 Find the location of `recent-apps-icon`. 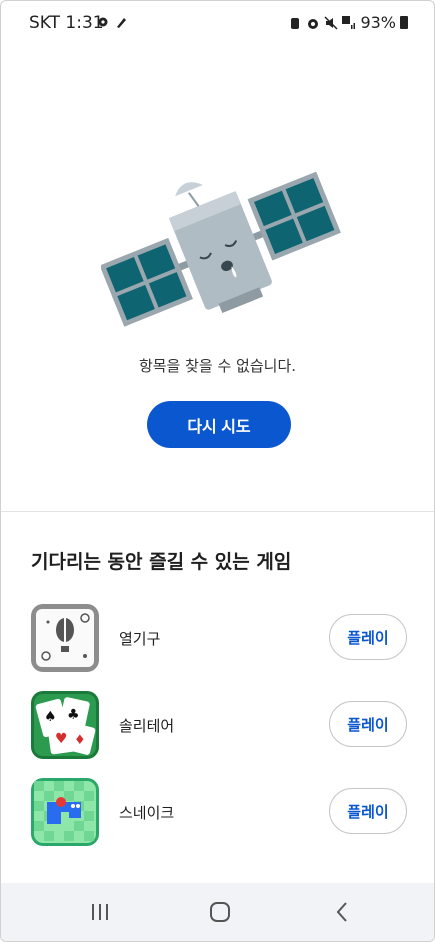

recent-apps-icon is located at coordinates (100, 912).